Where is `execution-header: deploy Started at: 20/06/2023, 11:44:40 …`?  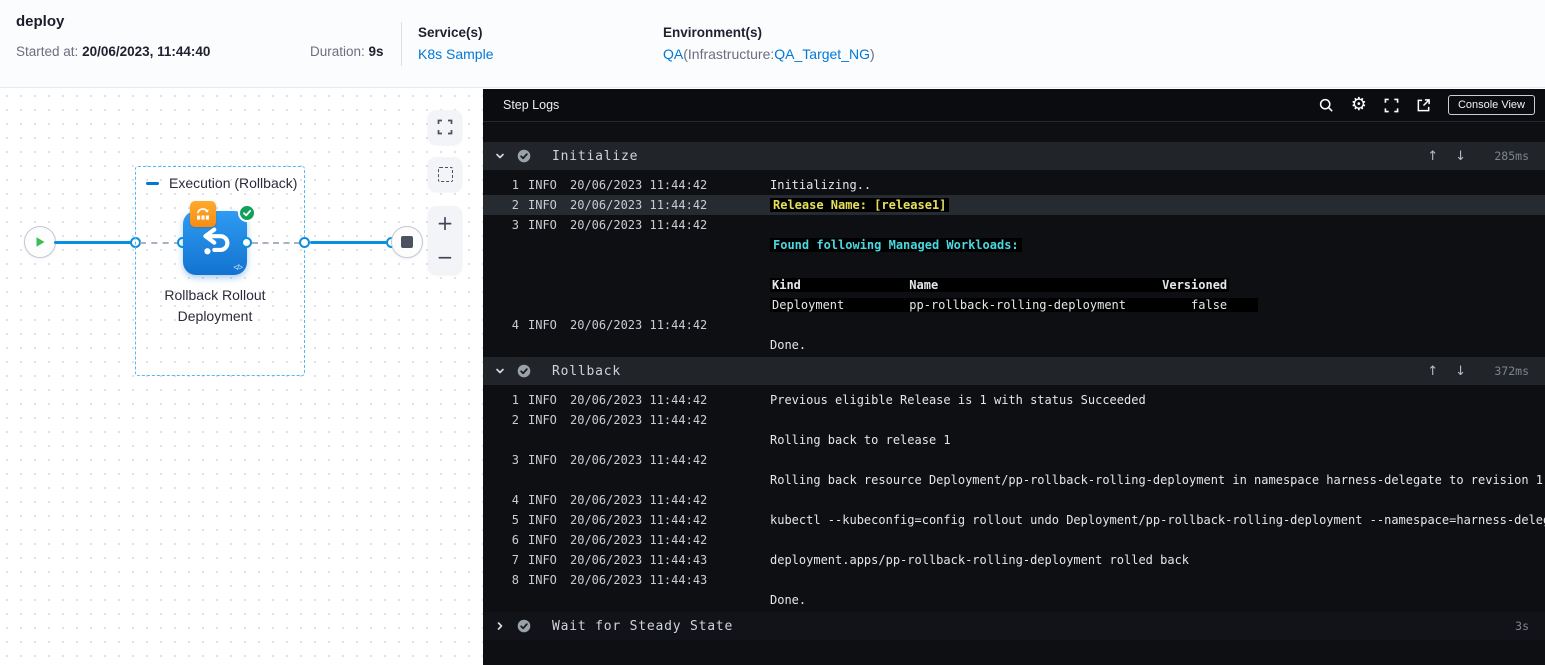
execution-header: deploy Started at: 20/06/2023, 11:44:40 … is located at coordinates (772, 44).